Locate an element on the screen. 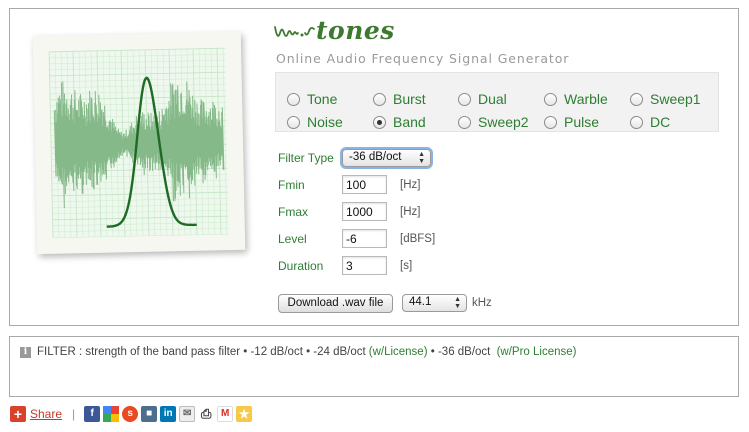 Image resolution: width=749 pixels, height=432 pixels. filter-type-value: -36 dB/oct is located at coordinates (375, 157).